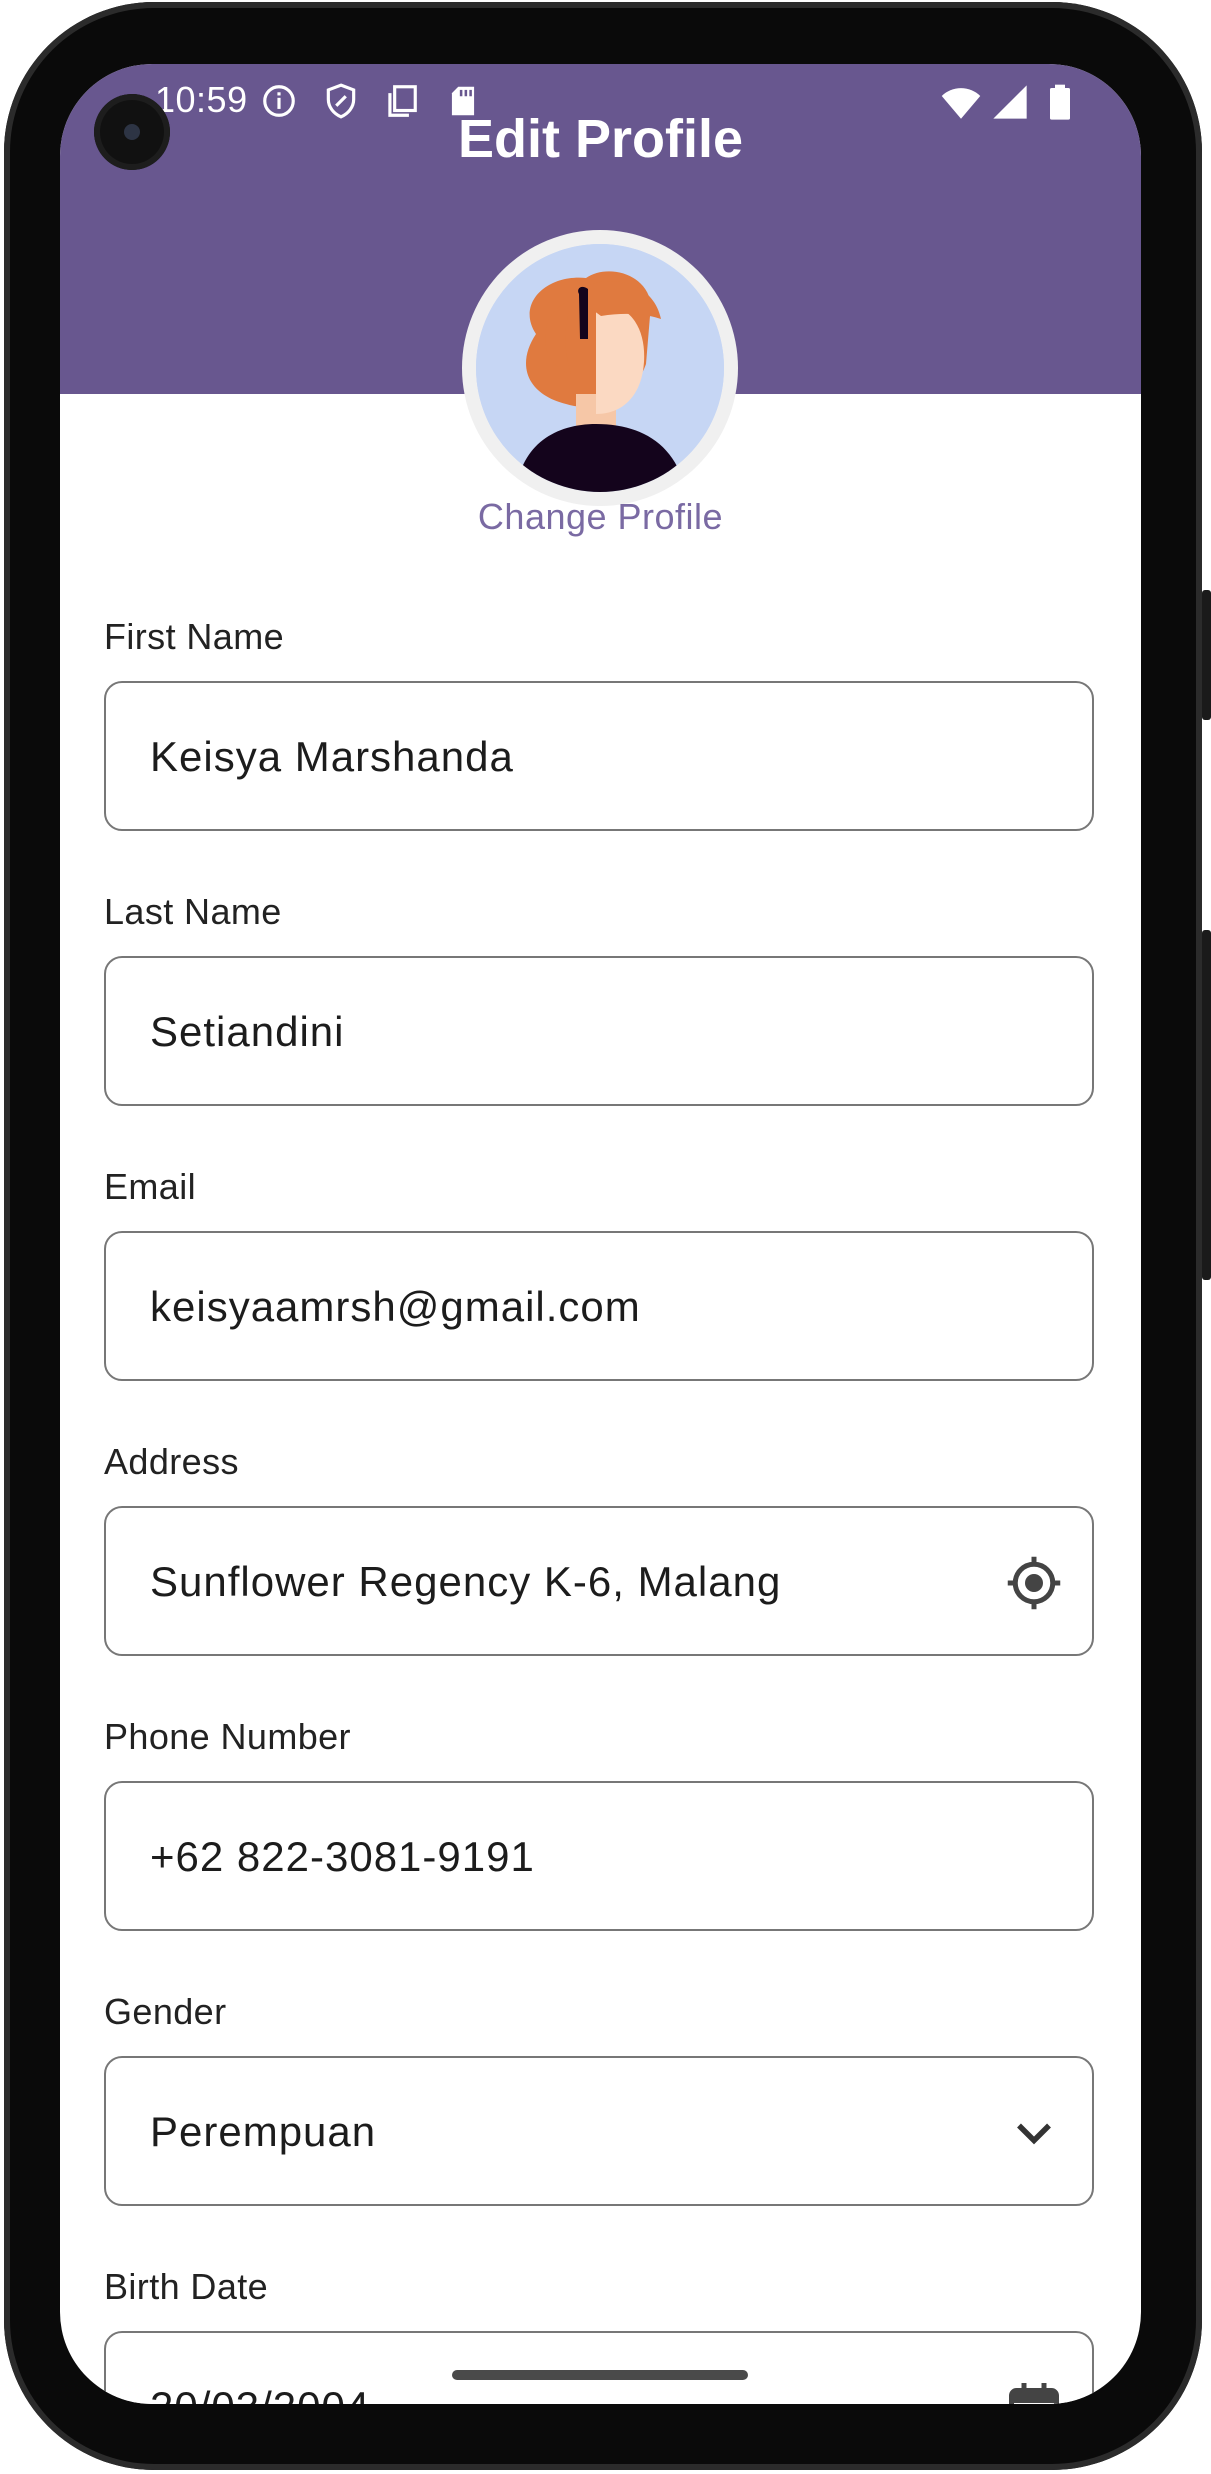 This screenshot has height=2474, width=1211. I want to click on power-button, so click(1206, 655).